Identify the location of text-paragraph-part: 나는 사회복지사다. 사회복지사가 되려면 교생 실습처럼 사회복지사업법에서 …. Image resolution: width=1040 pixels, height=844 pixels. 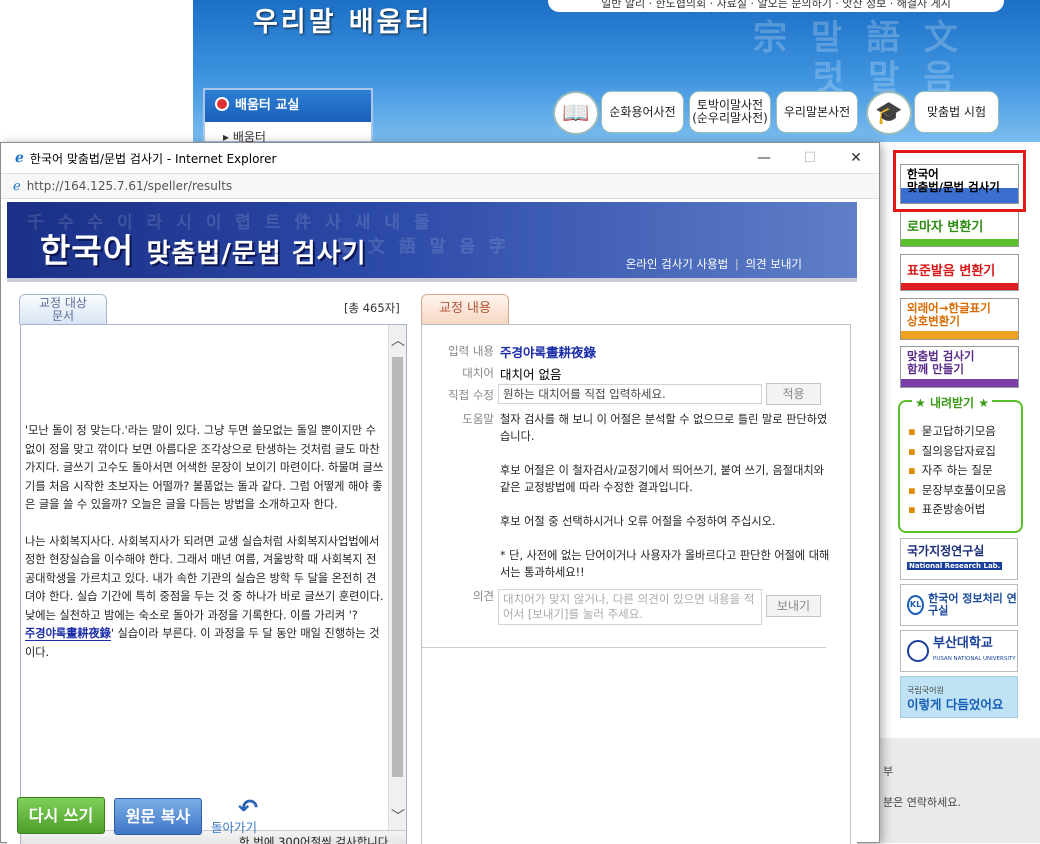
(204, 578).